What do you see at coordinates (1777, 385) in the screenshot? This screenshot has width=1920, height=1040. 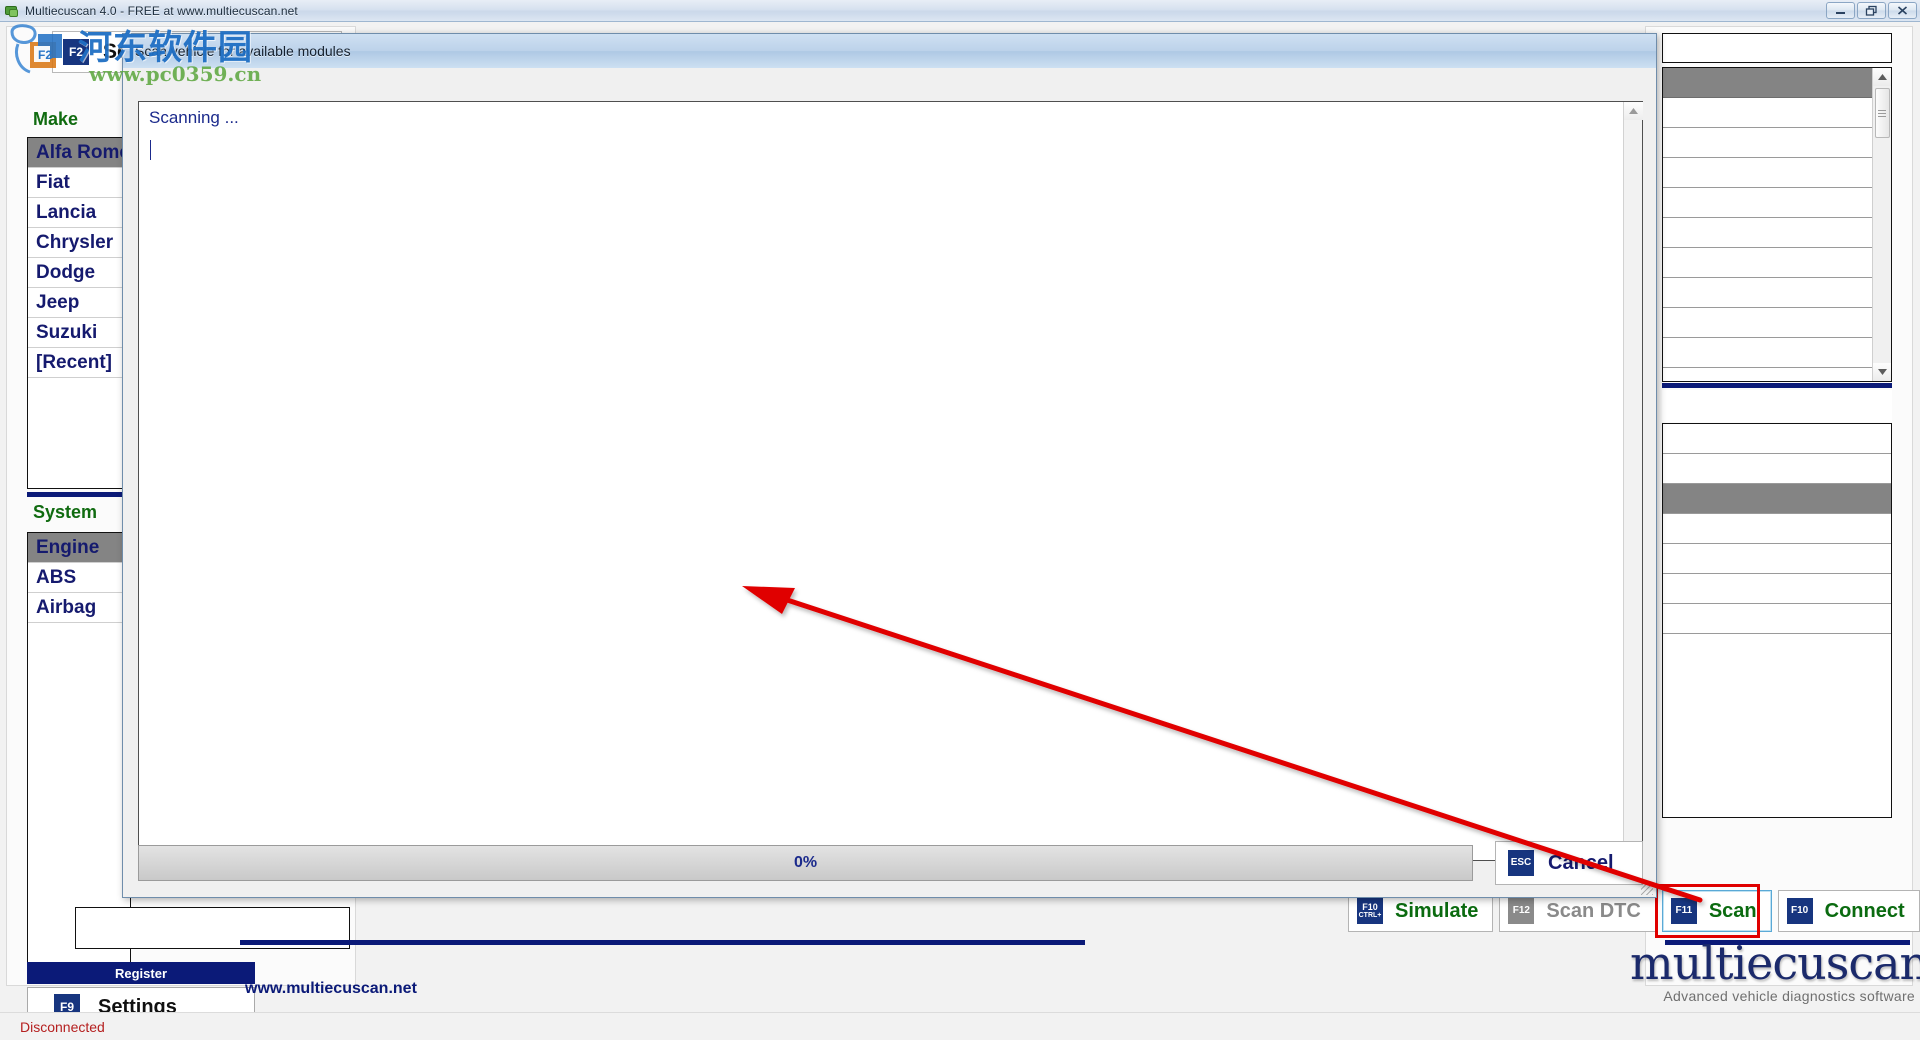 I see `right-panel-divider` at bounding box center [1777, 385].